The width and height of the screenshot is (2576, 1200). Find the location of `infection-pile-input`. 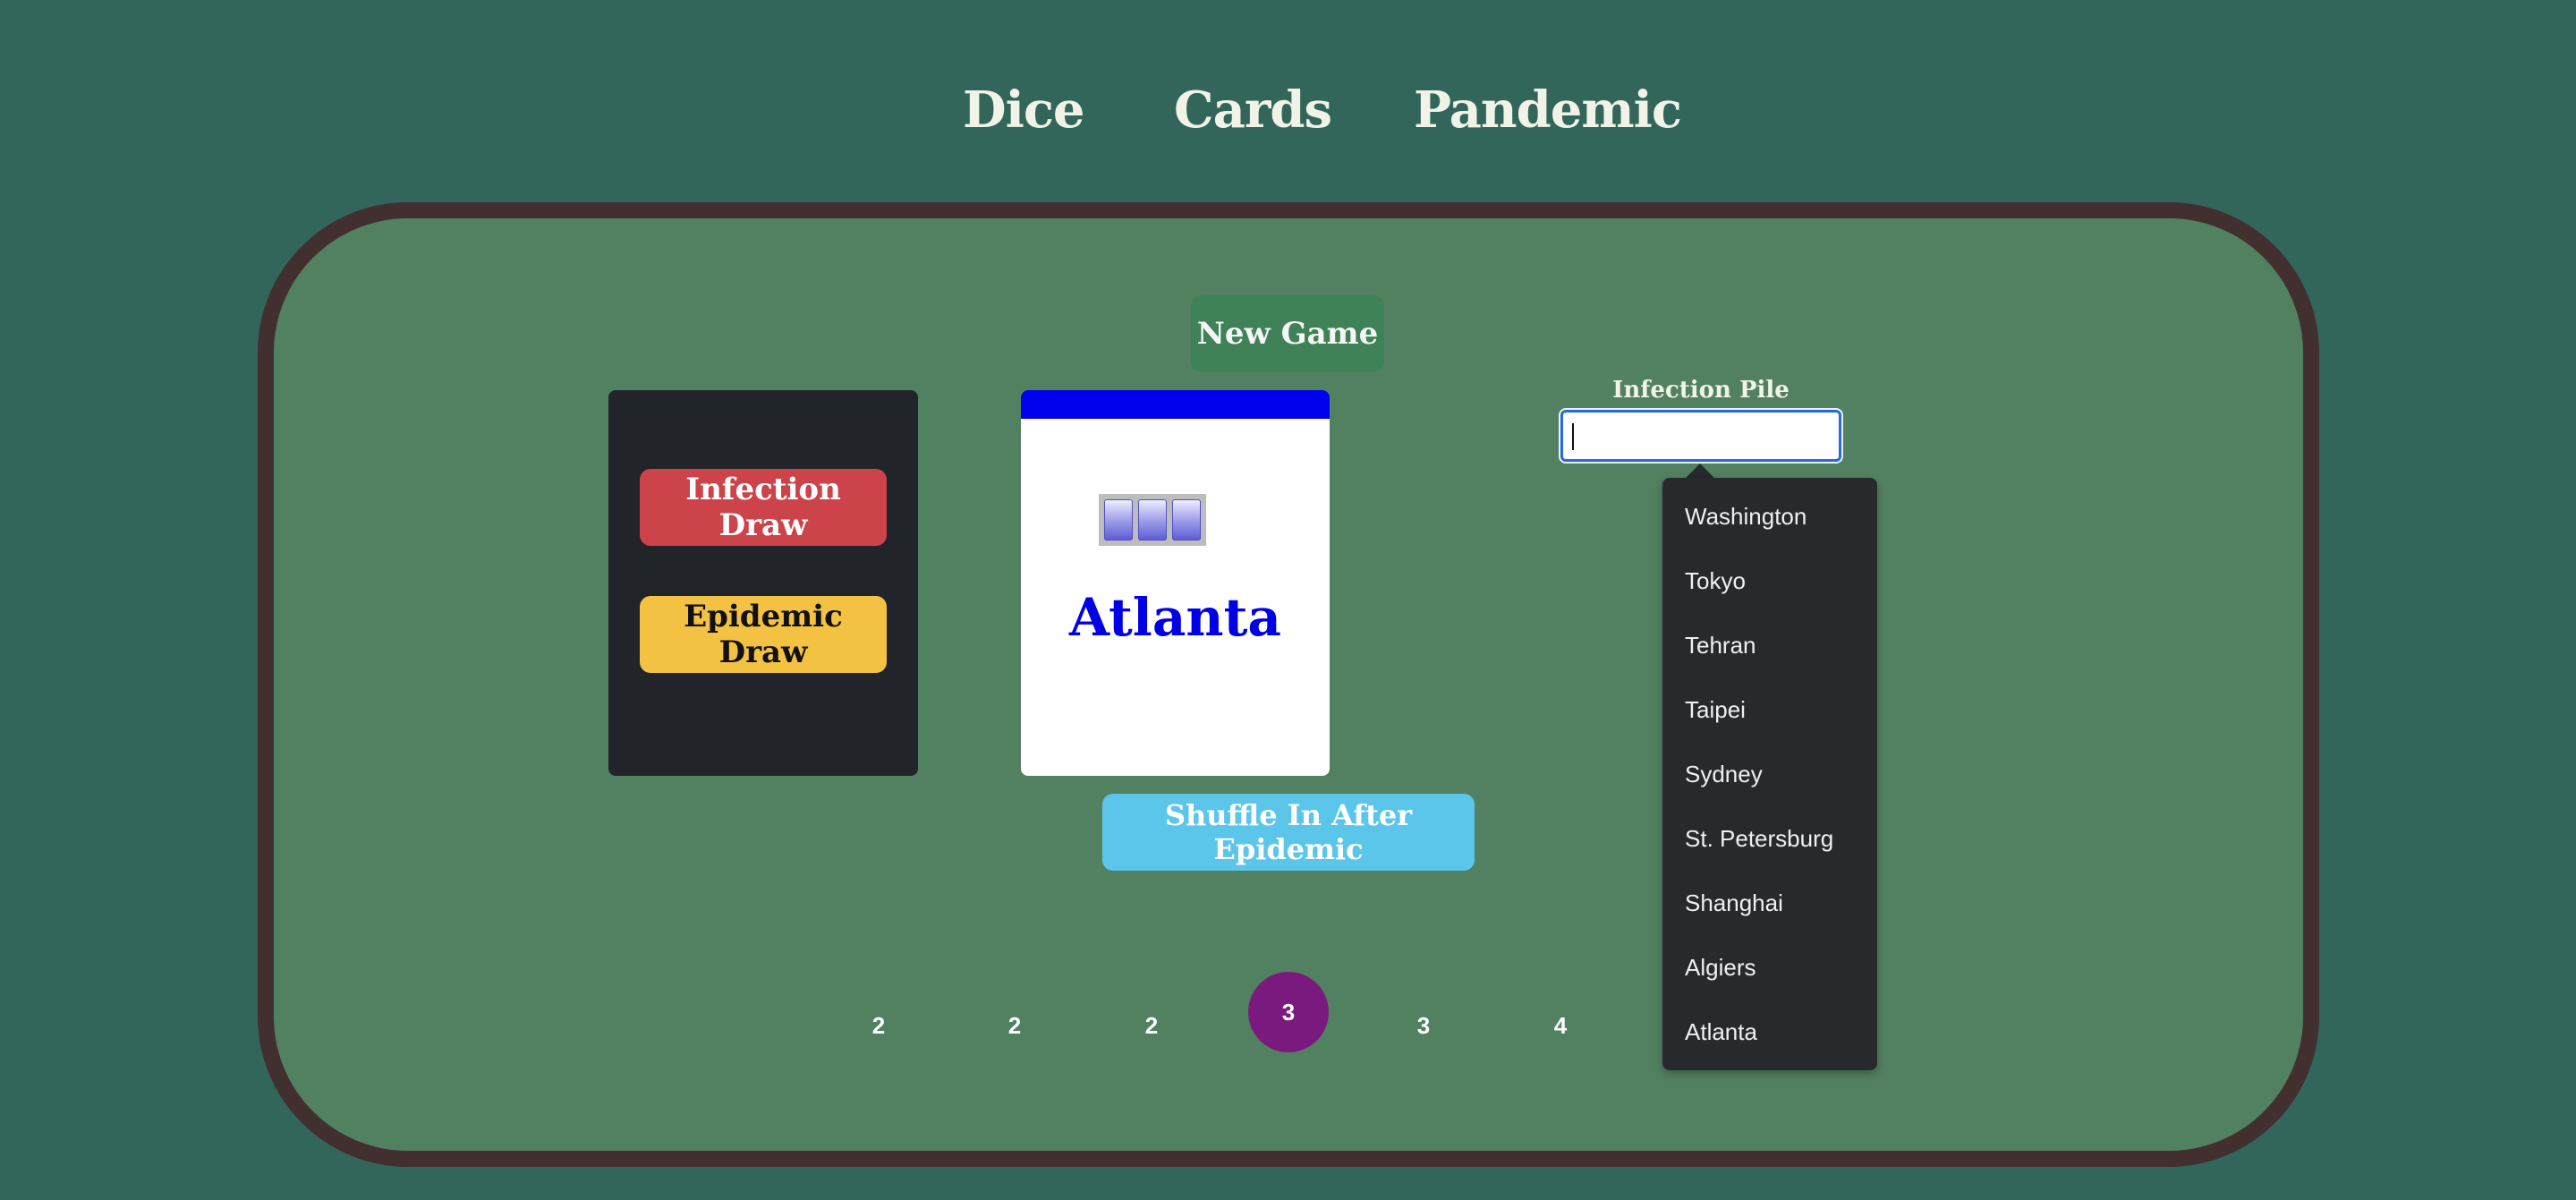

infection-pile-input is located at coordinates (1701, 436).